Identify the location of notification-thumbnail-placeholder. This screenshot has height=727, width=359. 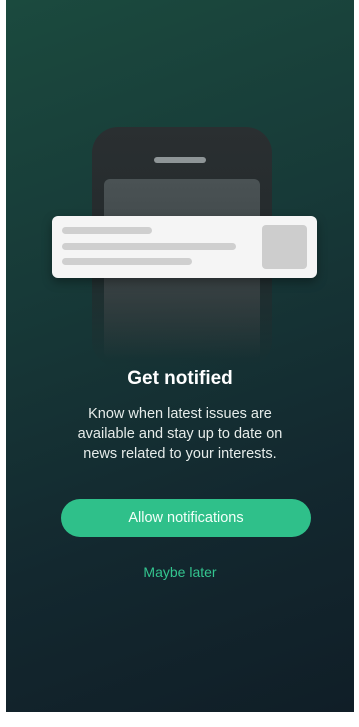
(284, 247).